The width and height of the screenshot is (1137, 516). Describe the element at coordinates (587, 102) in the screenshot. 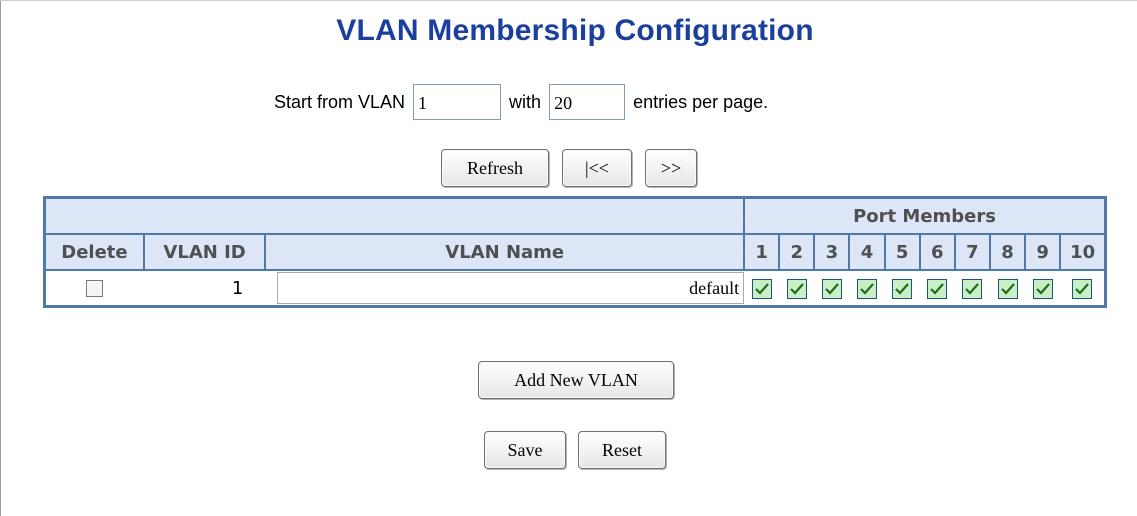

I see `entries-per-page-input` at that location.